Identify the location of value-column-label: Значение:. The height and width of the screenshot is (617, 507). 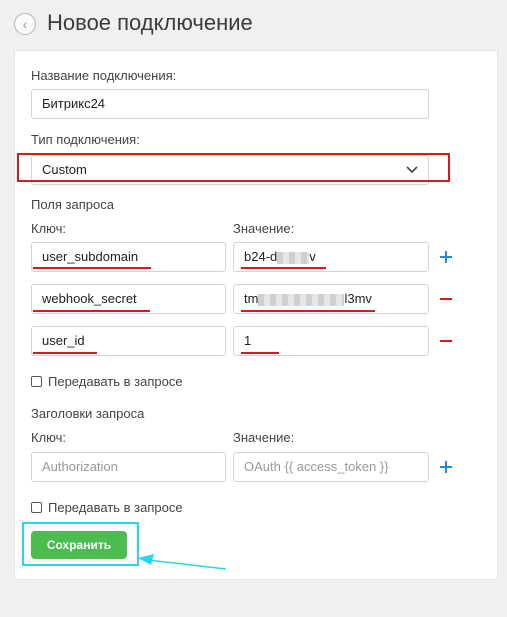
(264, 228).